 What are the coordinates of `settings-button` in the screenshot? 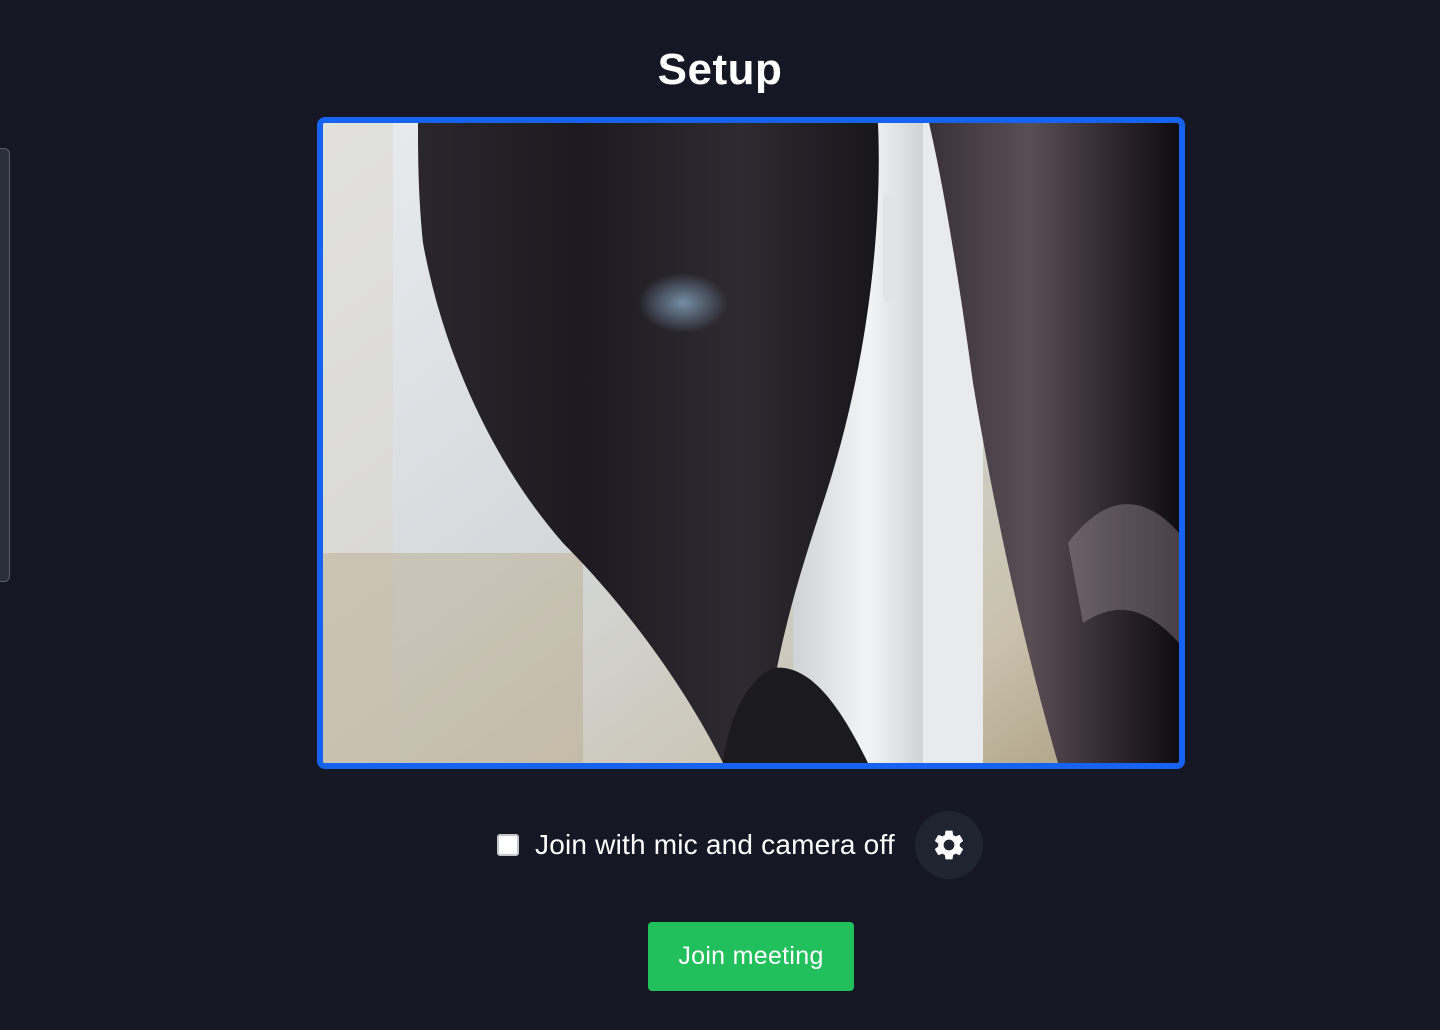 It's located at (948, 845).